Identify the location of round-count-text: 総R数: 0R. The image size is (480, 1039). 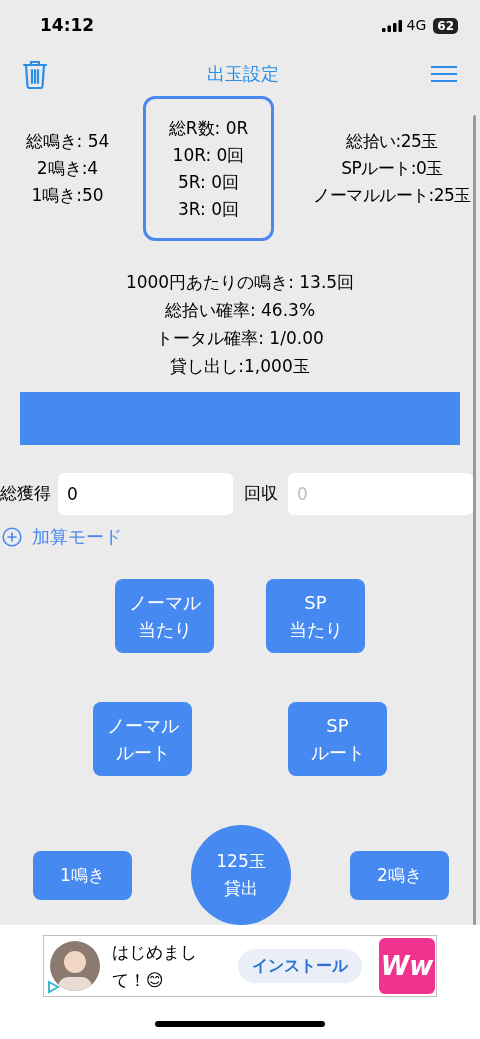
(208, 128).